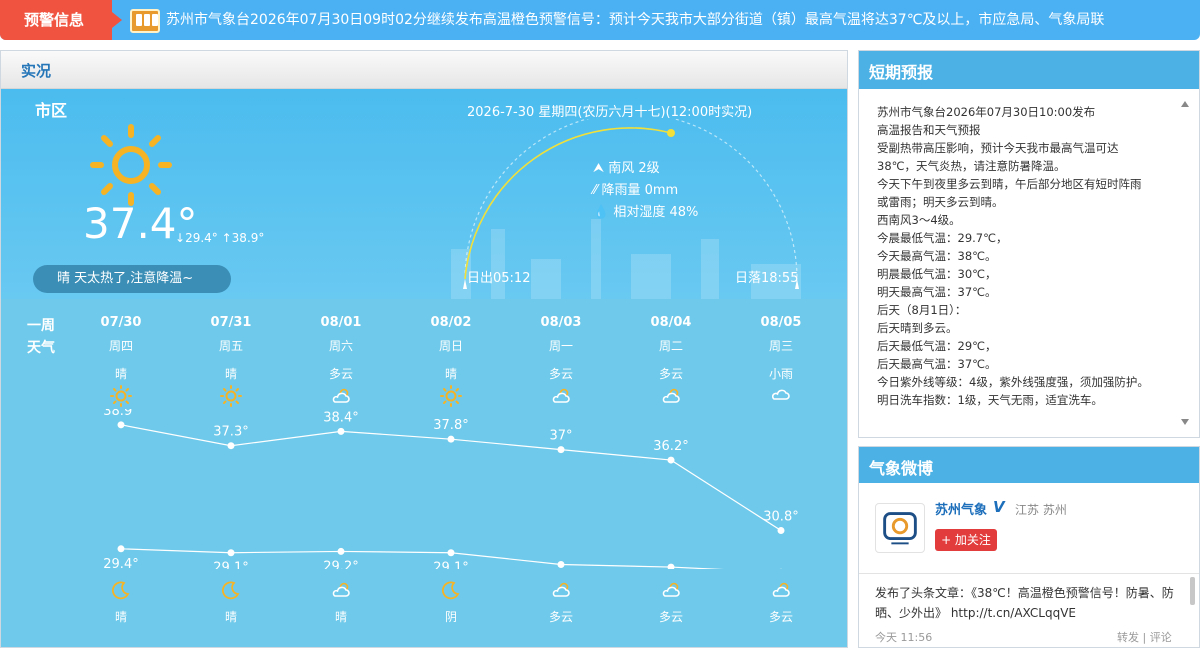  I want to click on day-weekday: 周四, so click(120, 346).